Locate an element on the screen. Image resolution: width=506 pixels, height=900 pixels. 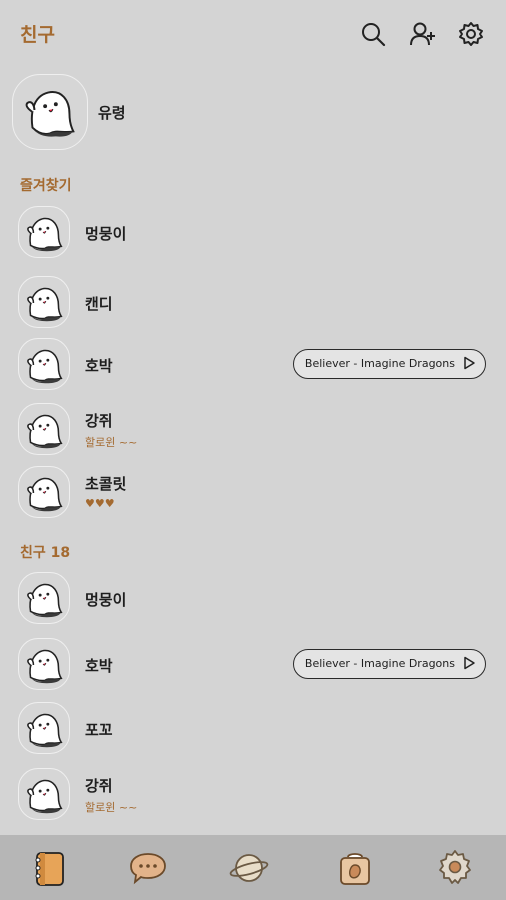
add-friend-icon is located at coordinates (423, 34).